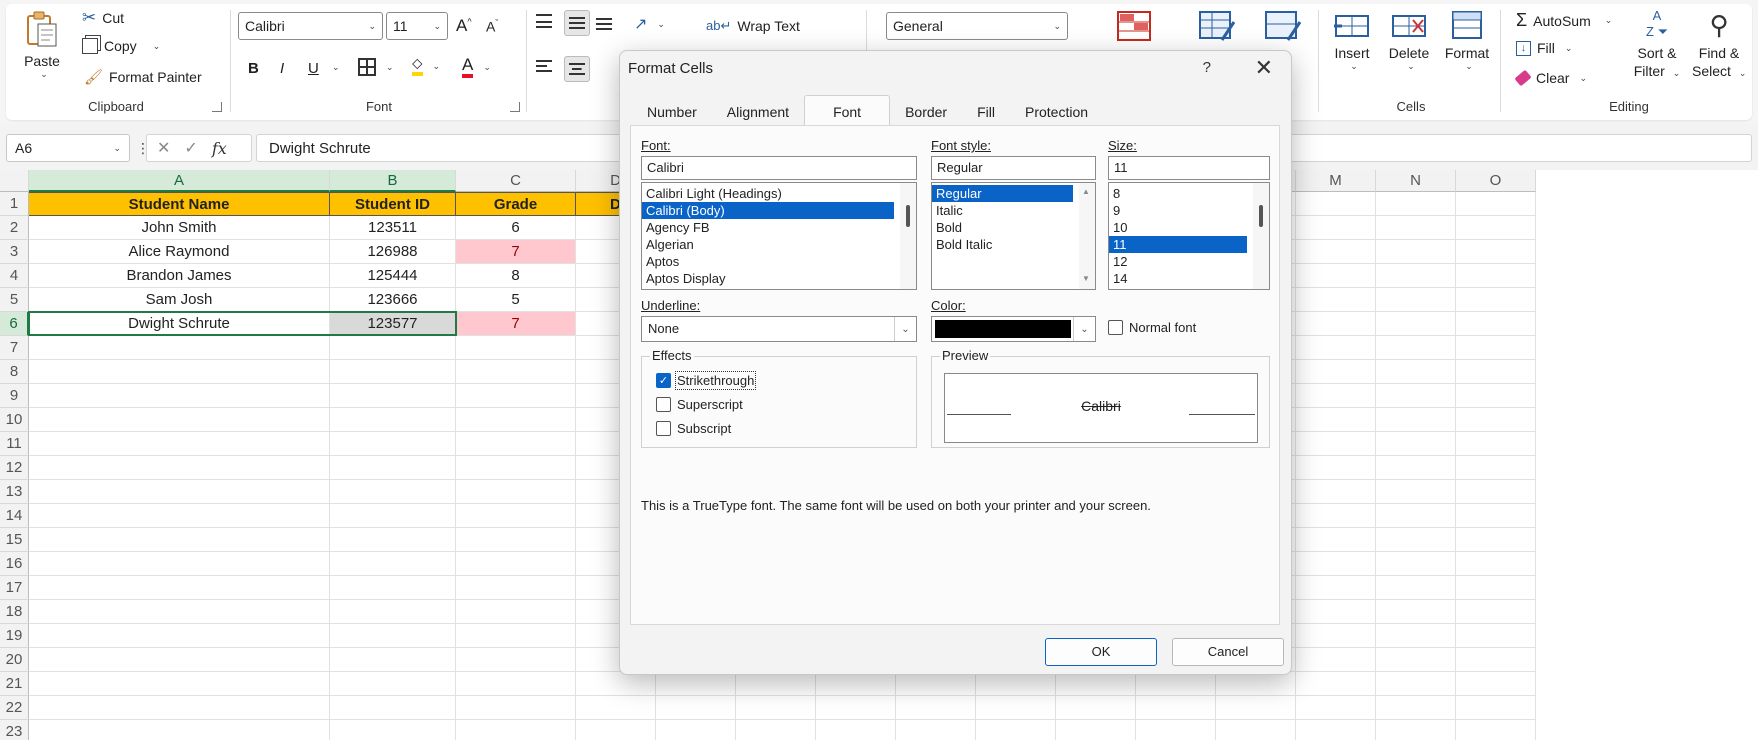 The image size is (1758, 740). What do you see at coordinates (179, 492) in the screenshot?
I see `cell-a13` at bounding box center [179, 492].